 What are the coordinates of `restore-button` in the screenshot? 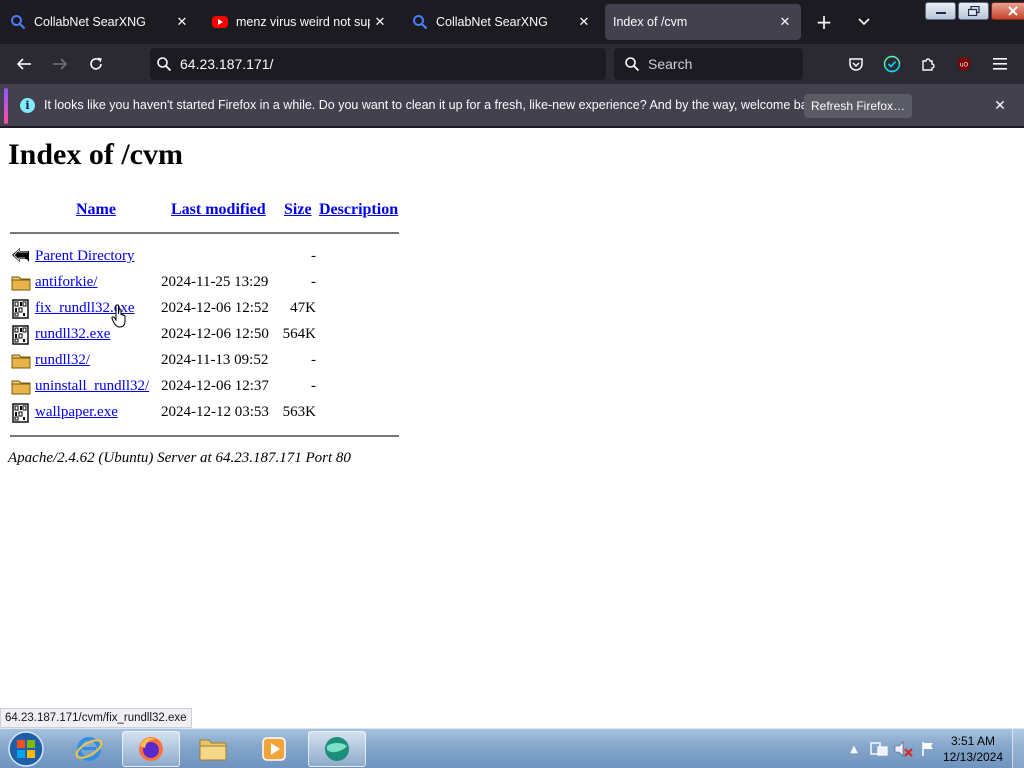 It's located at (973, 11).